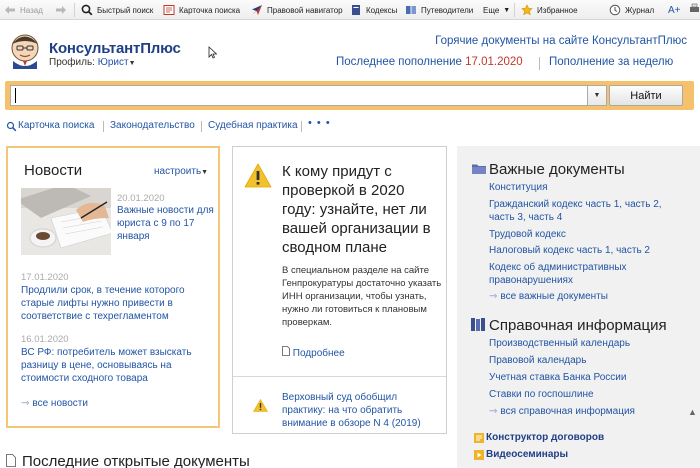 The image size is (700, 468). What do you see at coordinates (287, 352) in the screenshot?
I see `document-icon` at bounding box center [287, 352].